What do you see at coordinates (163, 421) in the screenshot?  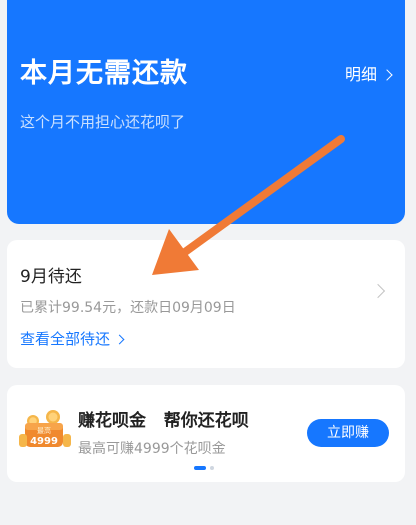 I see `promo-title: 赚花呗金 帮你还花呗` at bounding box center [163, 421].